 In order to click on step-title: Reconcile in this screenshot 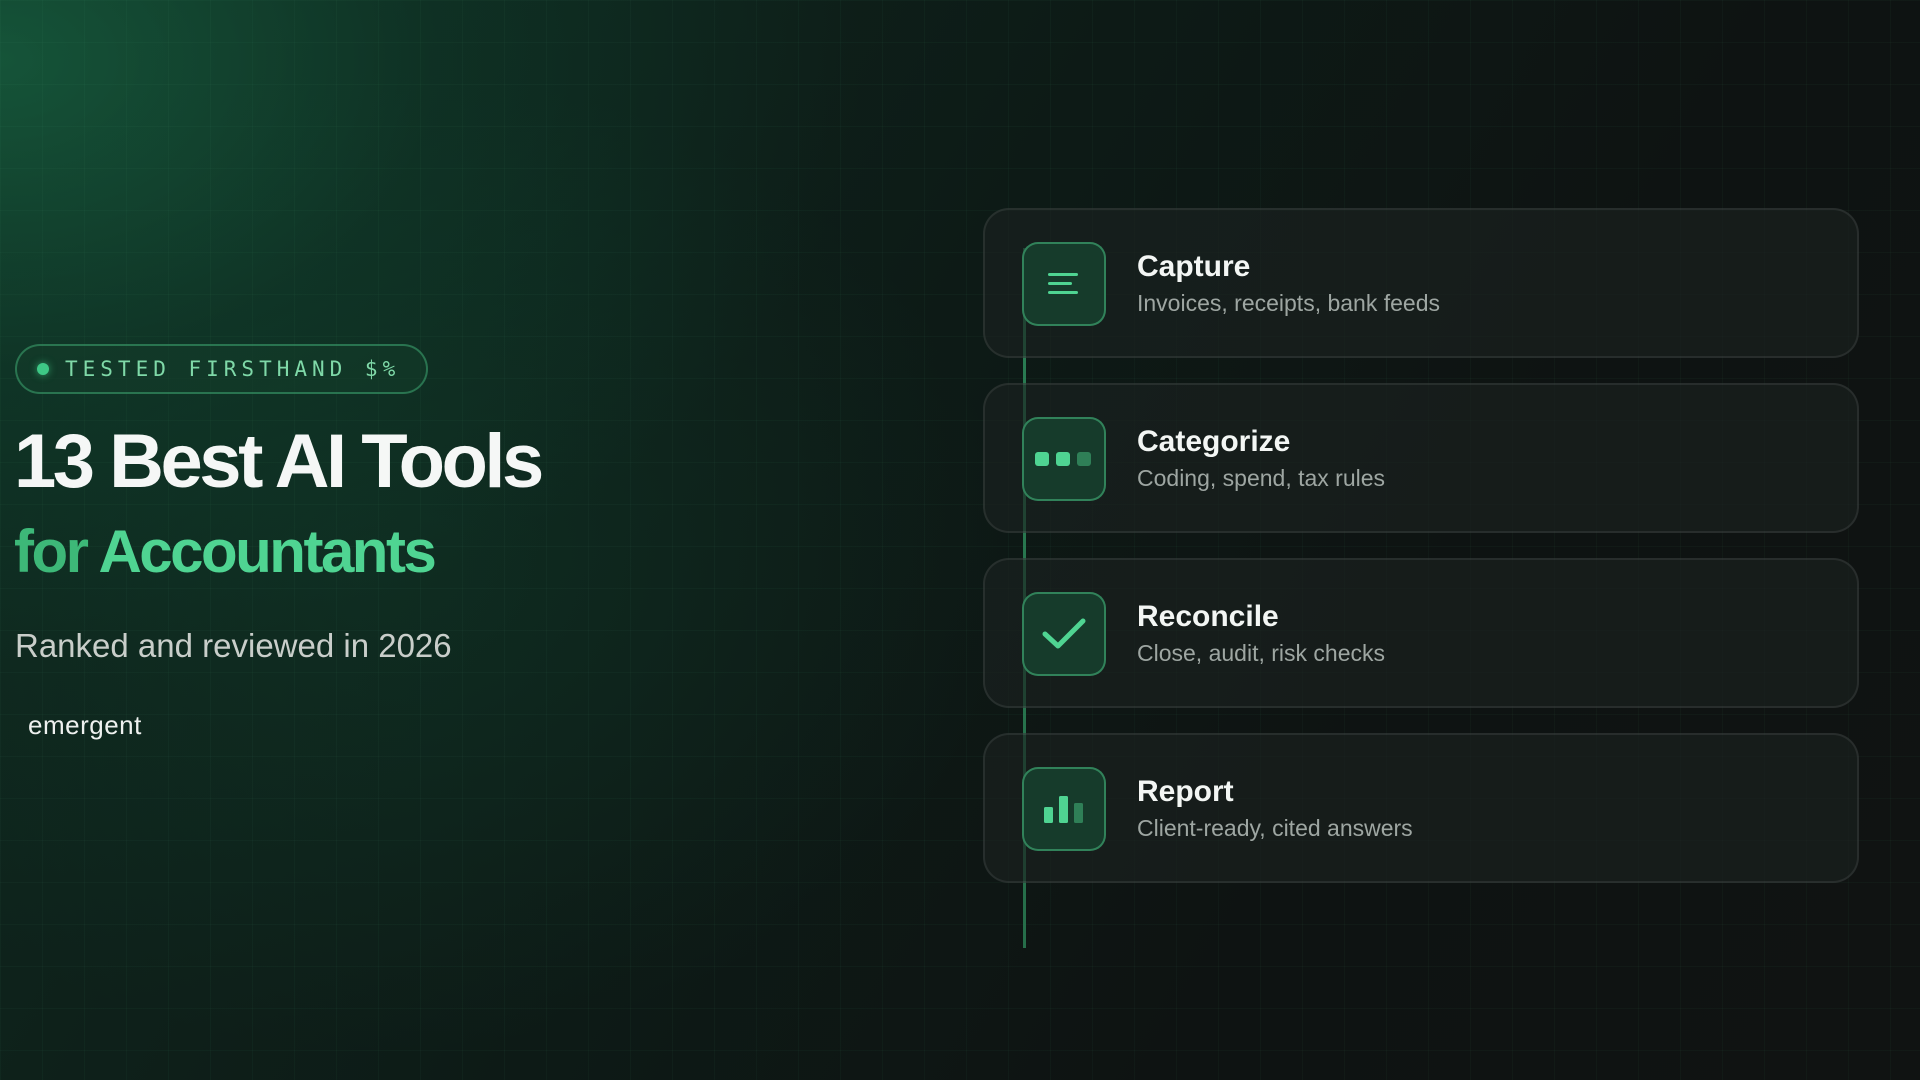, I will do `click(1208, 616)`.